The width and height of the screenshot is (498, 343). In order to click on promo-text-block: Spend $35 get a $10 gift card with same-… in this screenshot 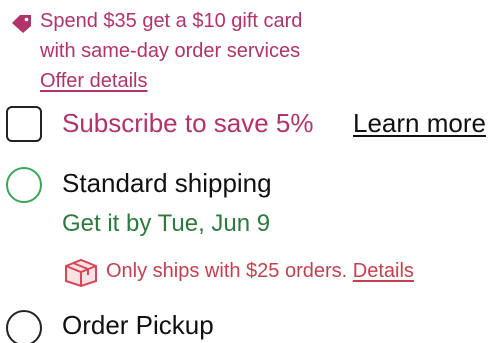, I will do `click(180, 51)`.